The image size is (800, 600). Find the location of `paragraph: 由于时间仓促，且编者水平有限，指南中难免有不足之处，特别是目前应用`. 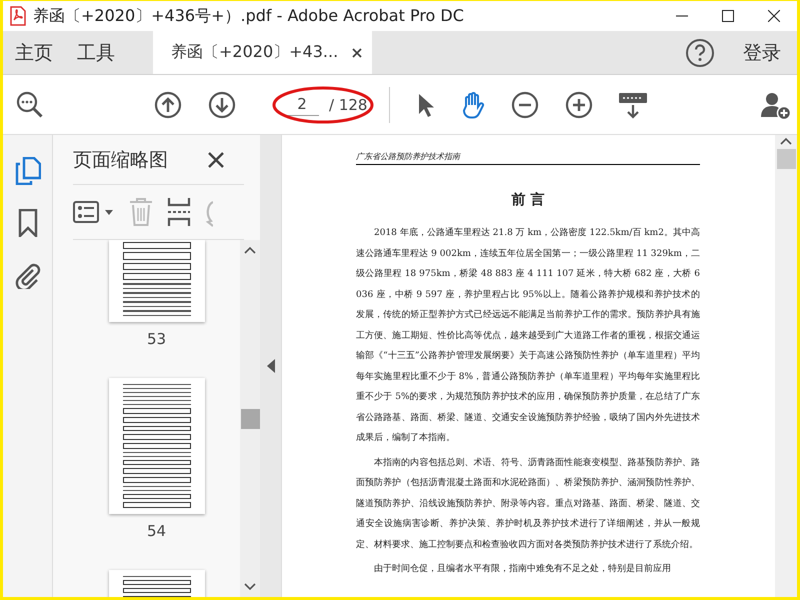

paragraph: 由于时间仓促，且编者水平有限，指南中难免有不足之处，特别是目前应用 is located at coordinates (522, 569).